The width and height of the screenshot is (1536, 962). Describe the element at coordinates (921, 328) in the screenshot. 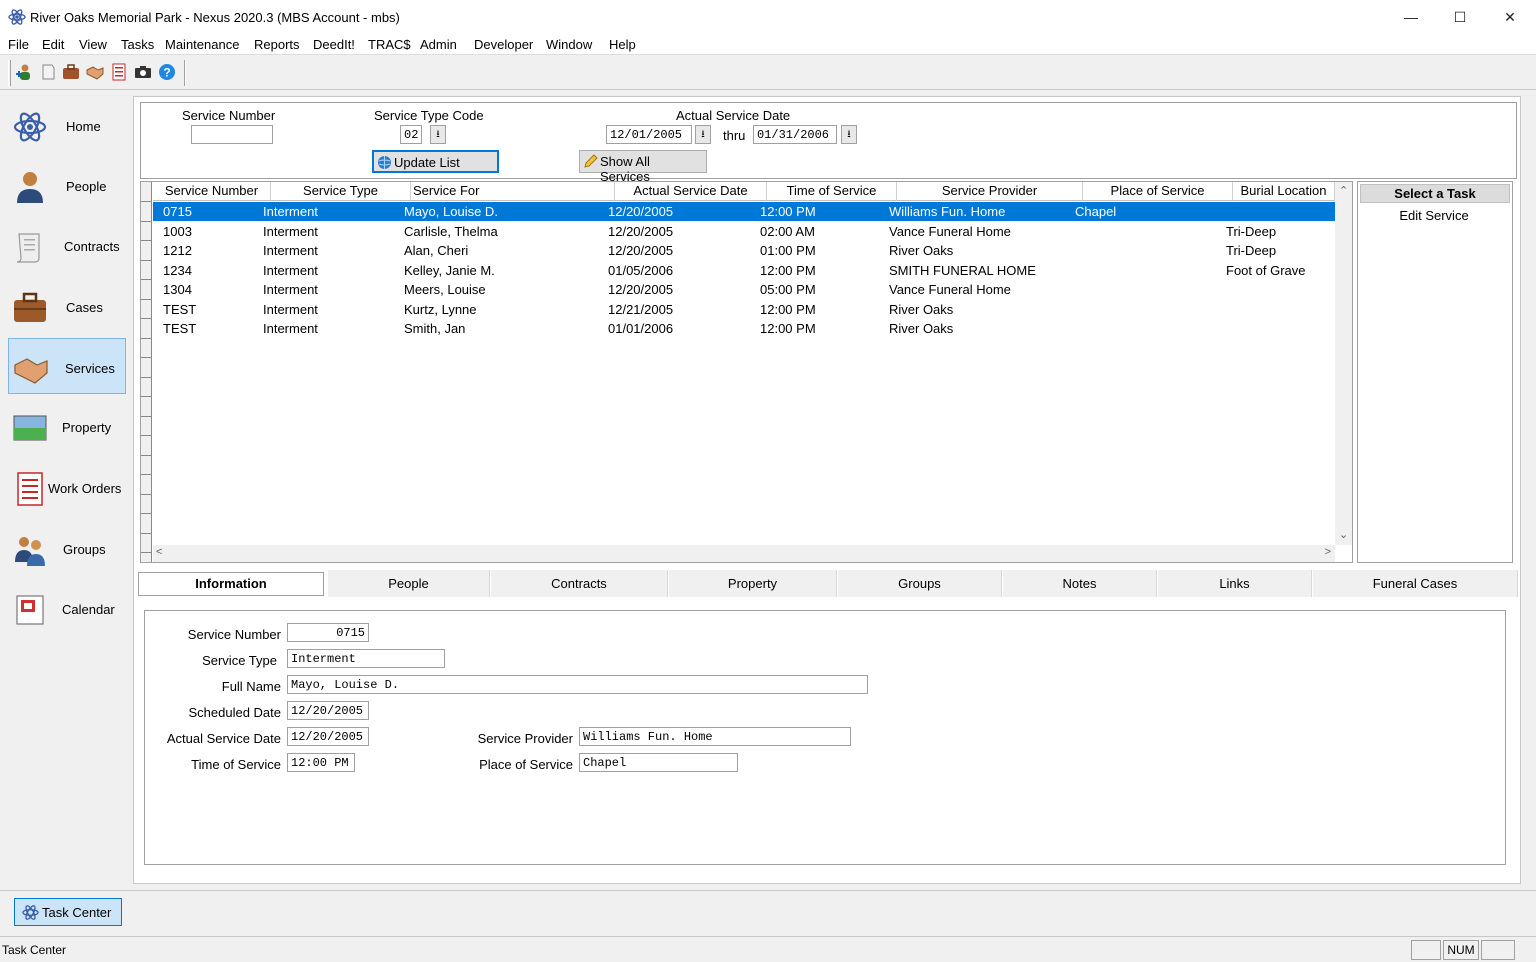

I see `cell-service-provider: River Oaks` at that location.